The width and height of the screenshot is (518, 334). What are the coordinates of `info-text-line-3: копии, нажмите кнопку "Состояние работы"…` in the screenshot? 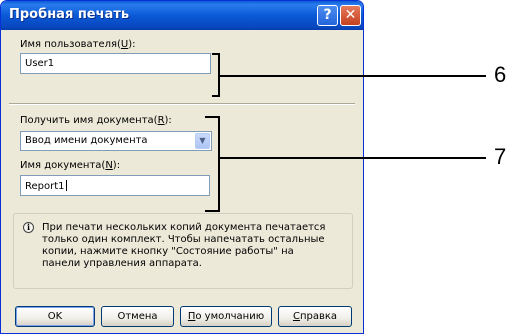 It's located at (168, 251).